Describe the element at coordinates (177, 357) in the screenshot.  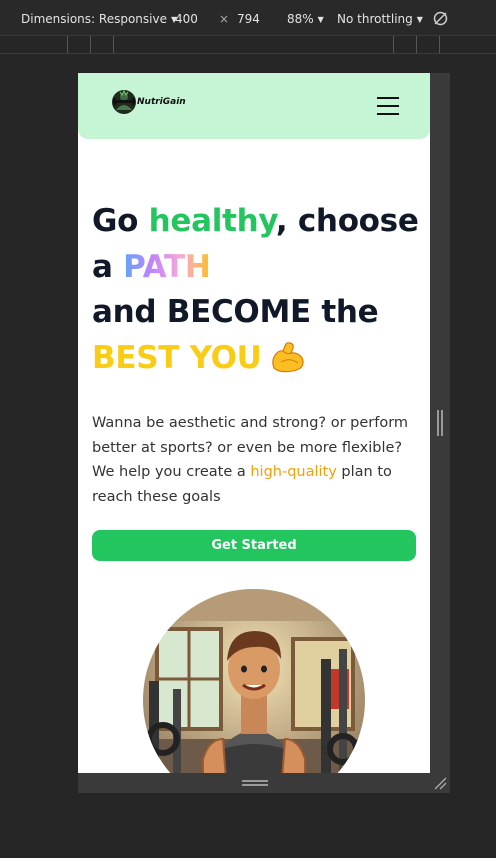
I see `hero-title-highlight-best-you: BEST YOU` at that location.